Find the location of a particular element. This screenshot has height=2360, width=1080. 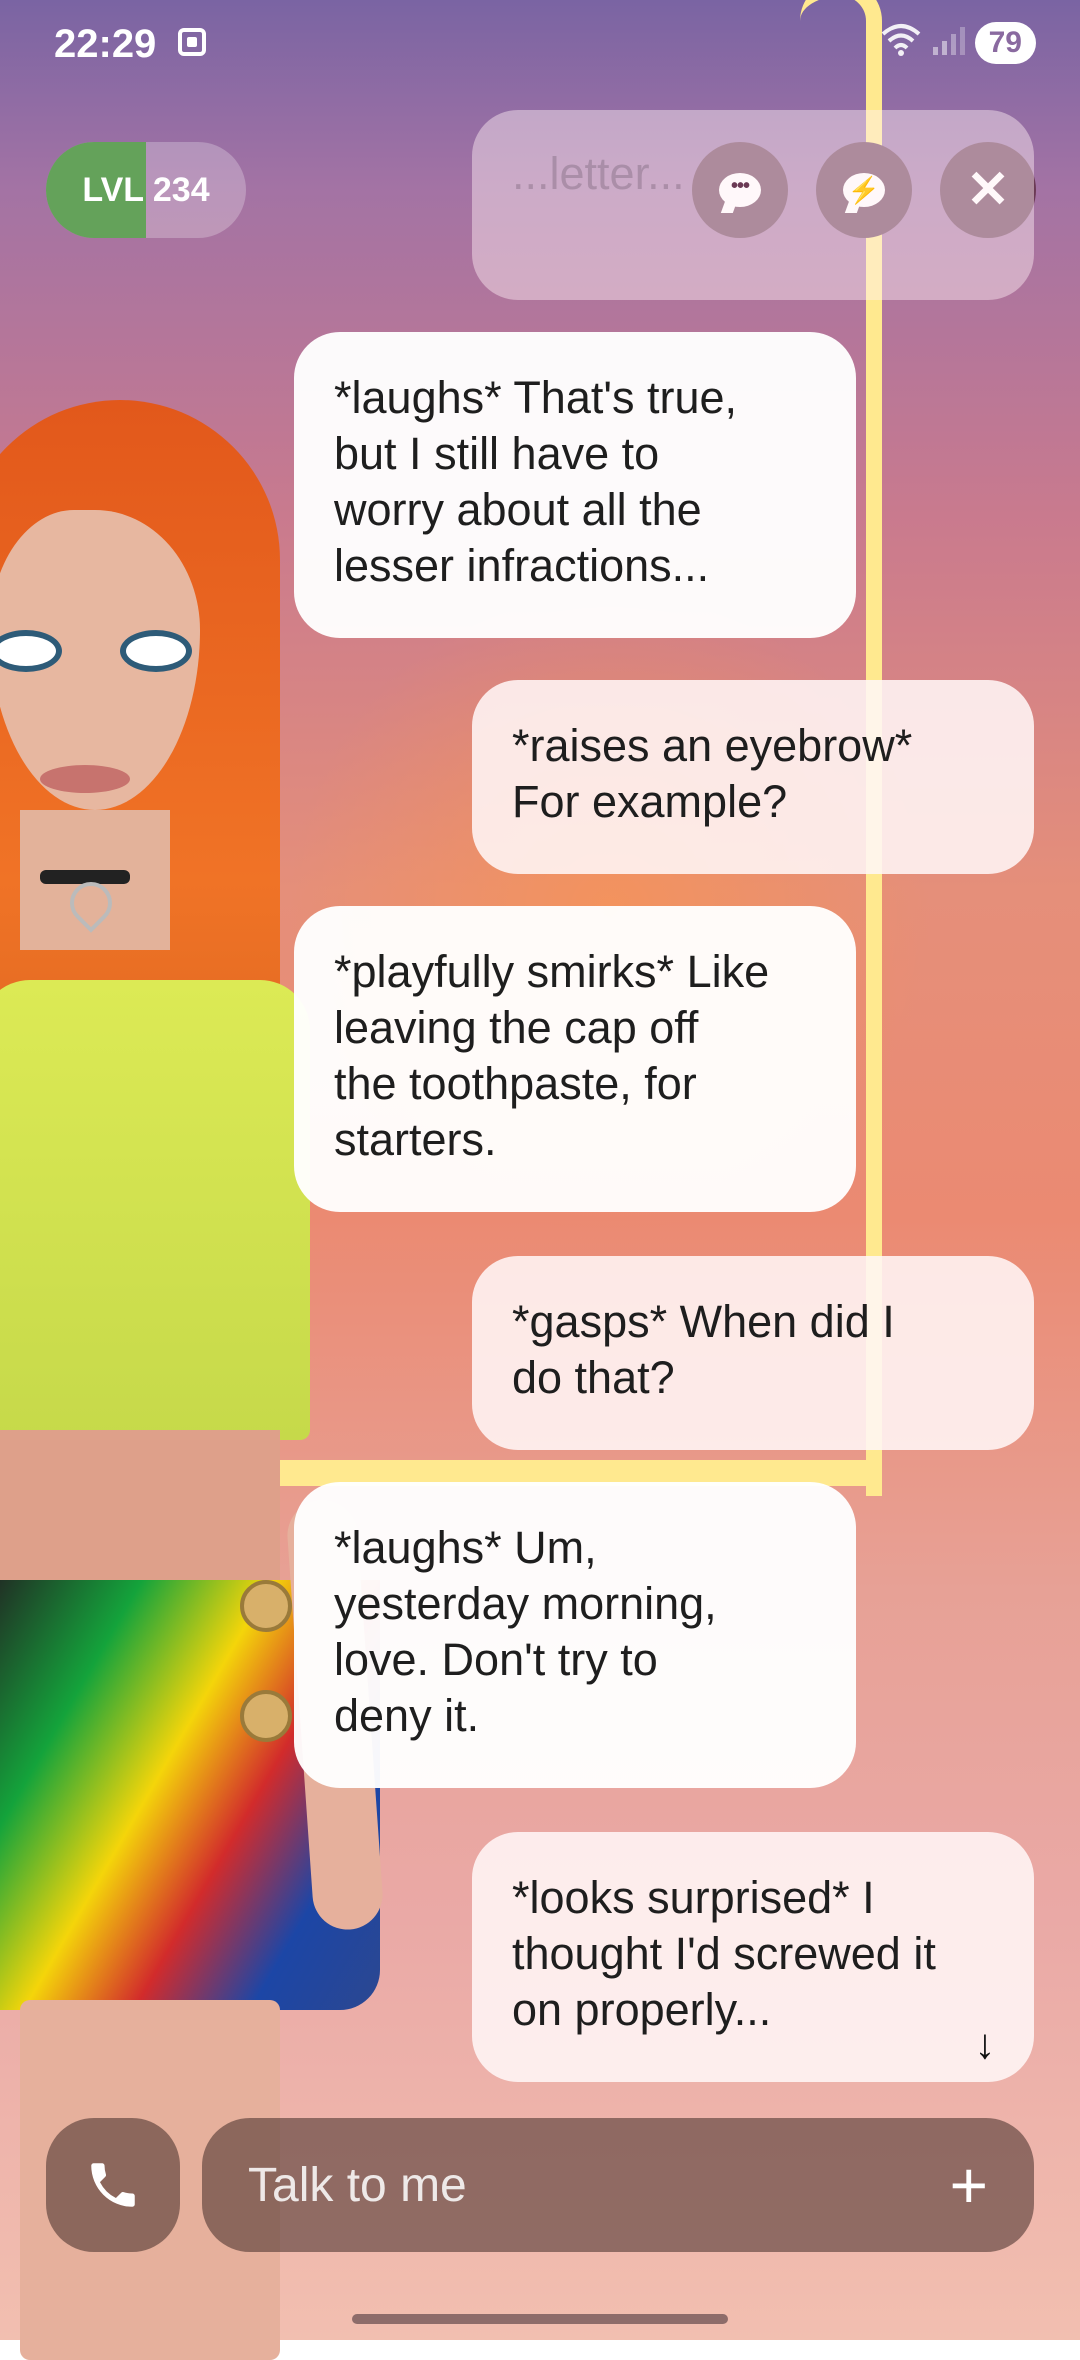

message-input-placeholder: Talk to me is located at coordinates (598, 2185).